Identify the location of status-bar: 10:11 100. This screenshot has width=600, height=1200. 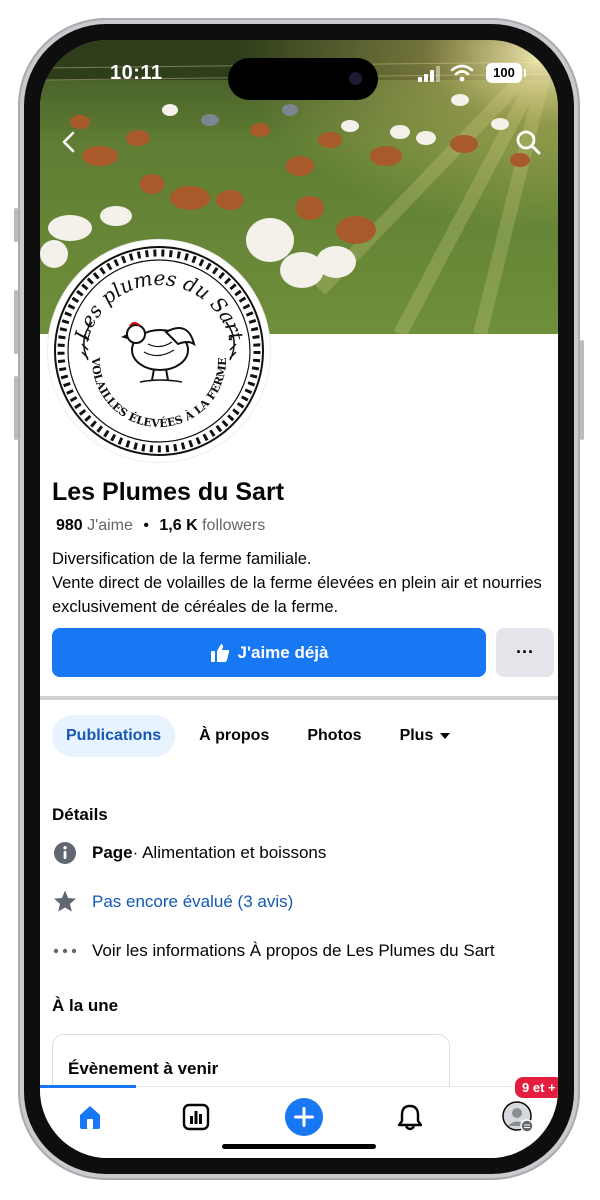
(299, 79).